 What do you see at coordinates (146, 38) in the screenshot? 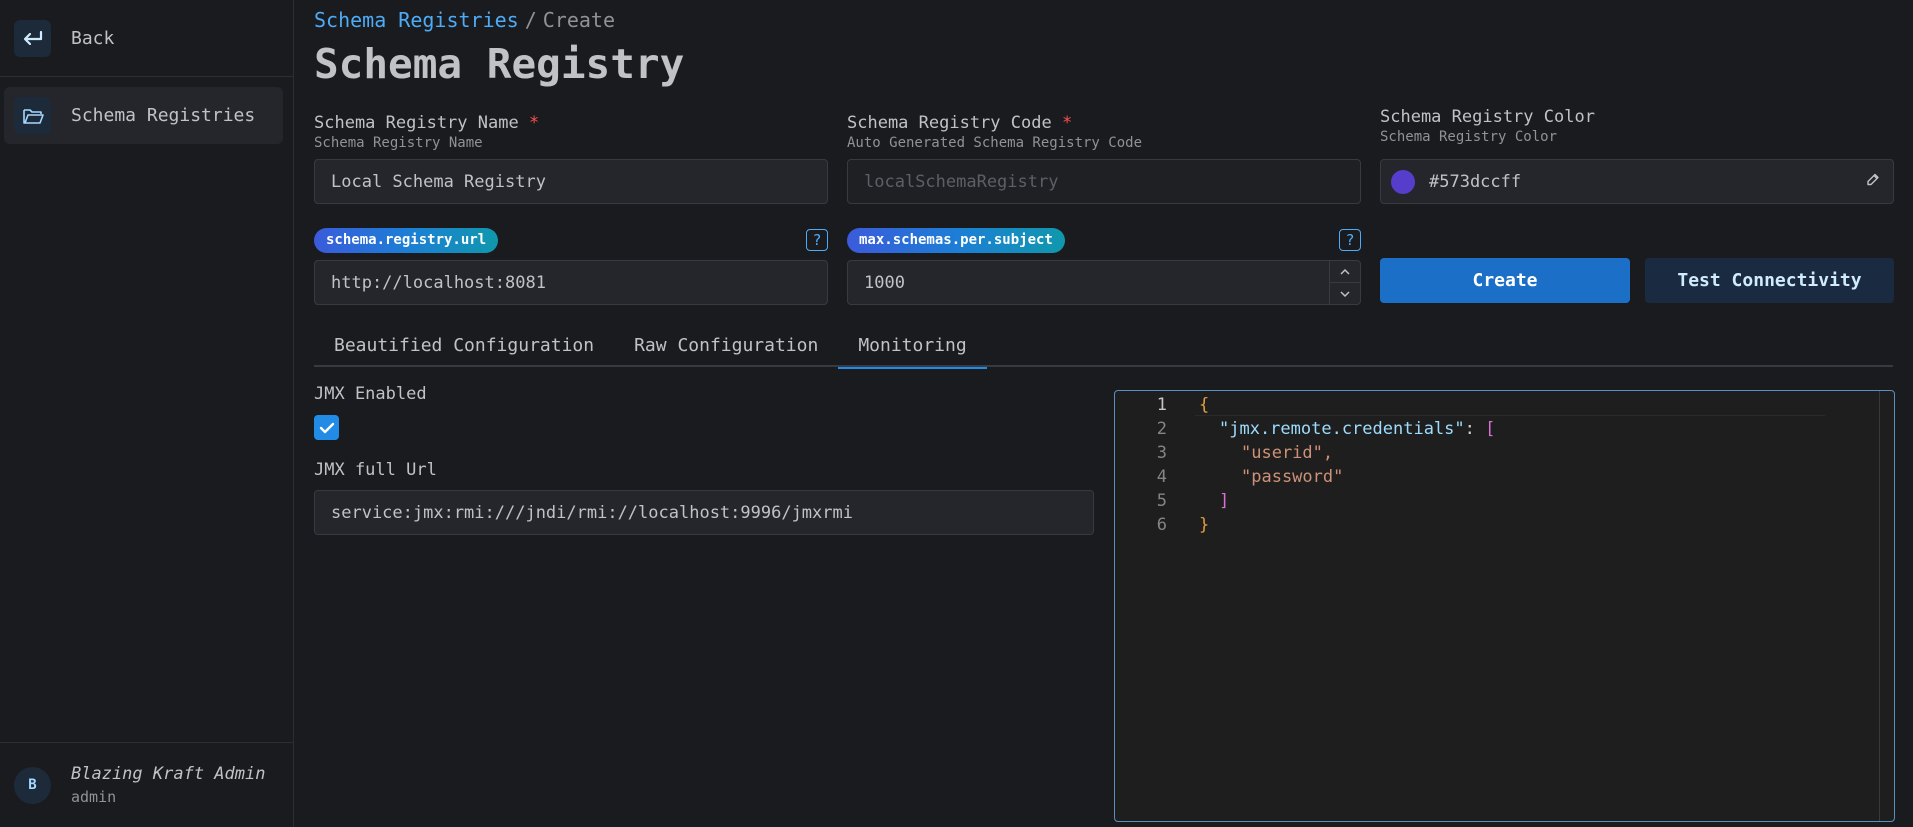
I see `back-button: Back` at bounding box center [146, 38].